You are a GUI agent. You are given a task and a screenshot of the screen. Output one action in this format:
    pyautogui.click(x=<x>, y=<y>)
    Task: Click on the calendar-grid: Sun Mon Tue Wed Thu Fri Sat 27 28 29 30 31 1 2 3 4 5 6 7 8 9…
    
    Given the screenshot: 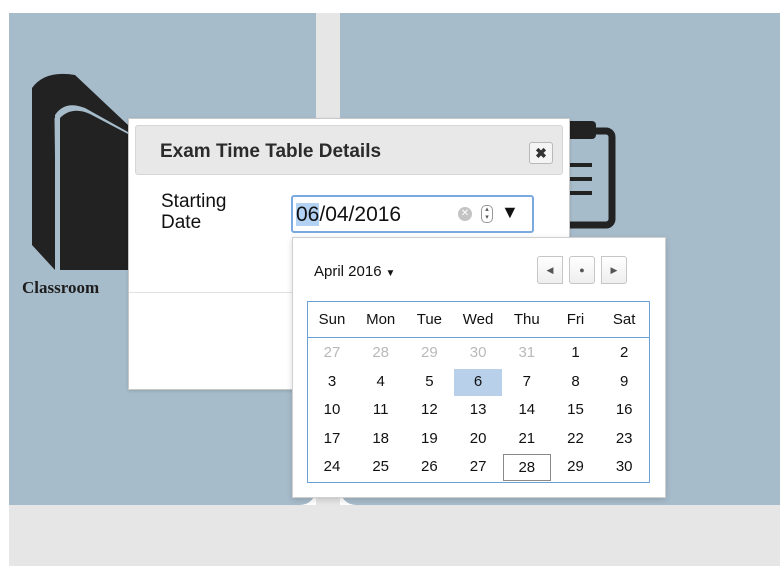 What is the action you would take?
    pyautogui.click(x=478, y=392)
    